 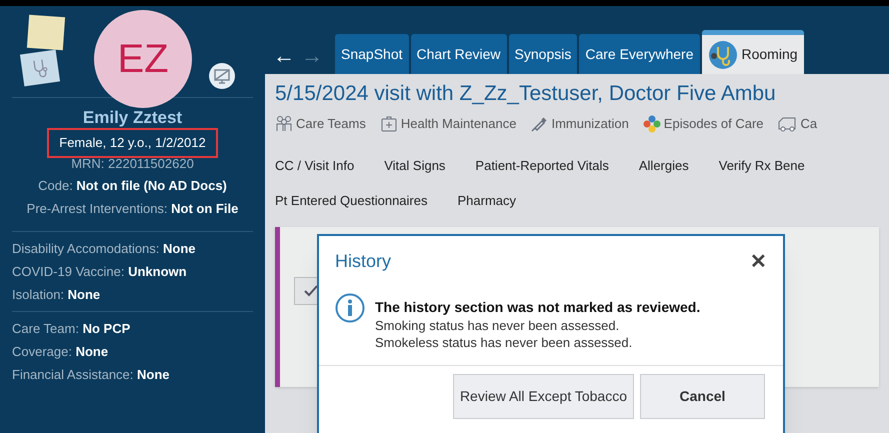 I want to click on section-link: Pt Entered Questionnaires, so click(x=351, y=200).